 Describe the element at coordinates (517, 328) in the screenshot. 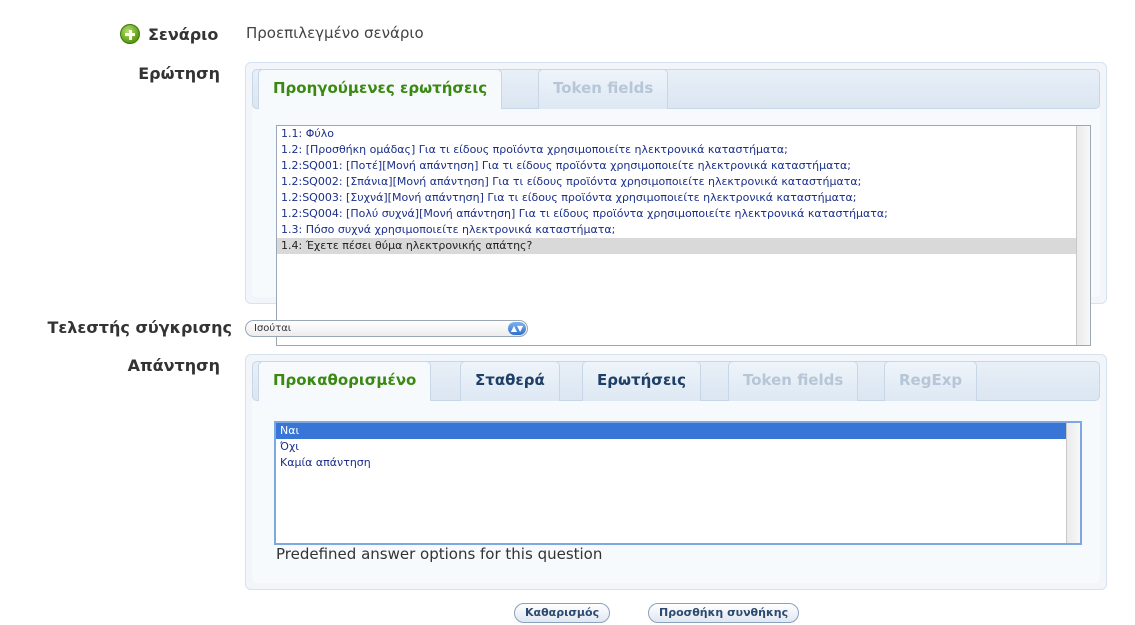

I see `select-arrows-icon: ▲▼` at that location.